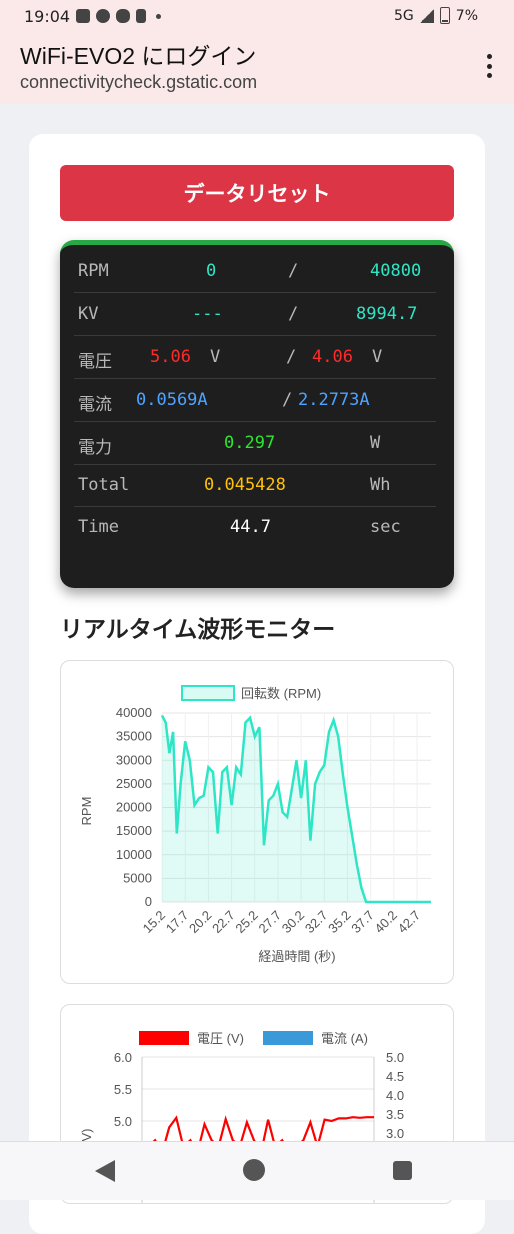 Image resolution: width=514 pixels, height=1234 pixels. I want to click on voltage-unit: V, so click(215, 357).